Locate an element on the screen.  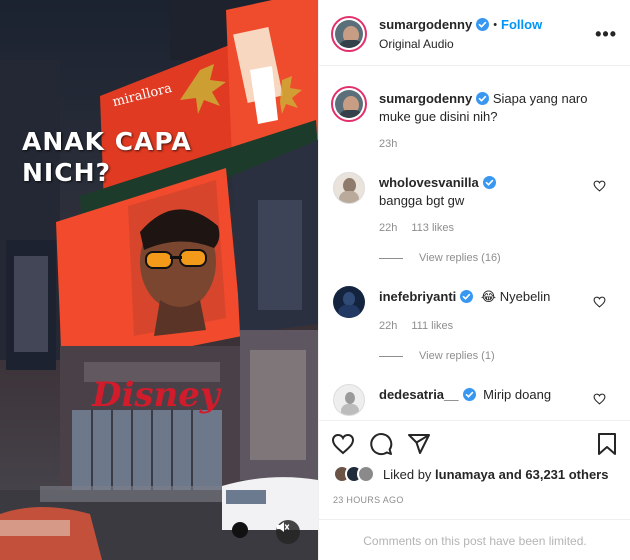
liker-avatar is located at coordinates (366, 474).